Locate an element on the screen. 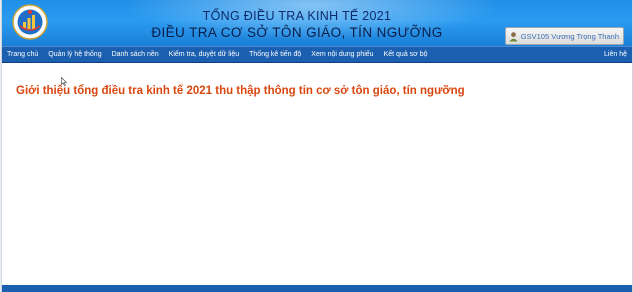 The width and height of the screenshot is (633, 292). nav-item-base-list: Danh sách nền is located at coordinates (135, 54).